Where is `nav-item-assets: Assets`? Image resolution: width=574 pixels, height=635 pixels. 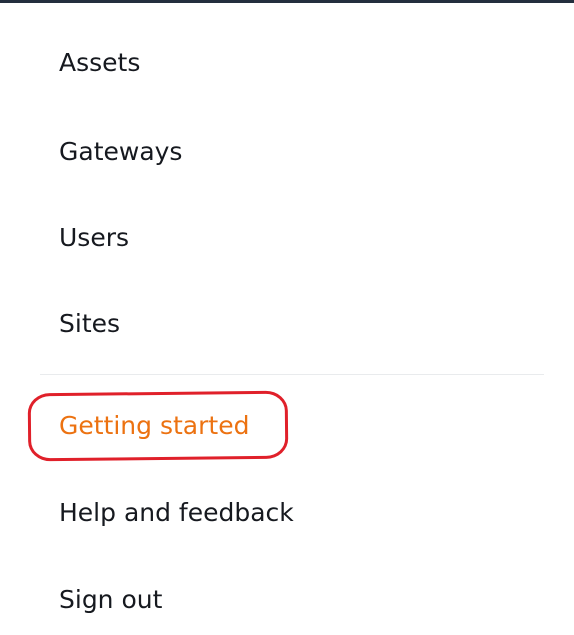 nav-item-assets: Assets is located at coordinates (99, 63).